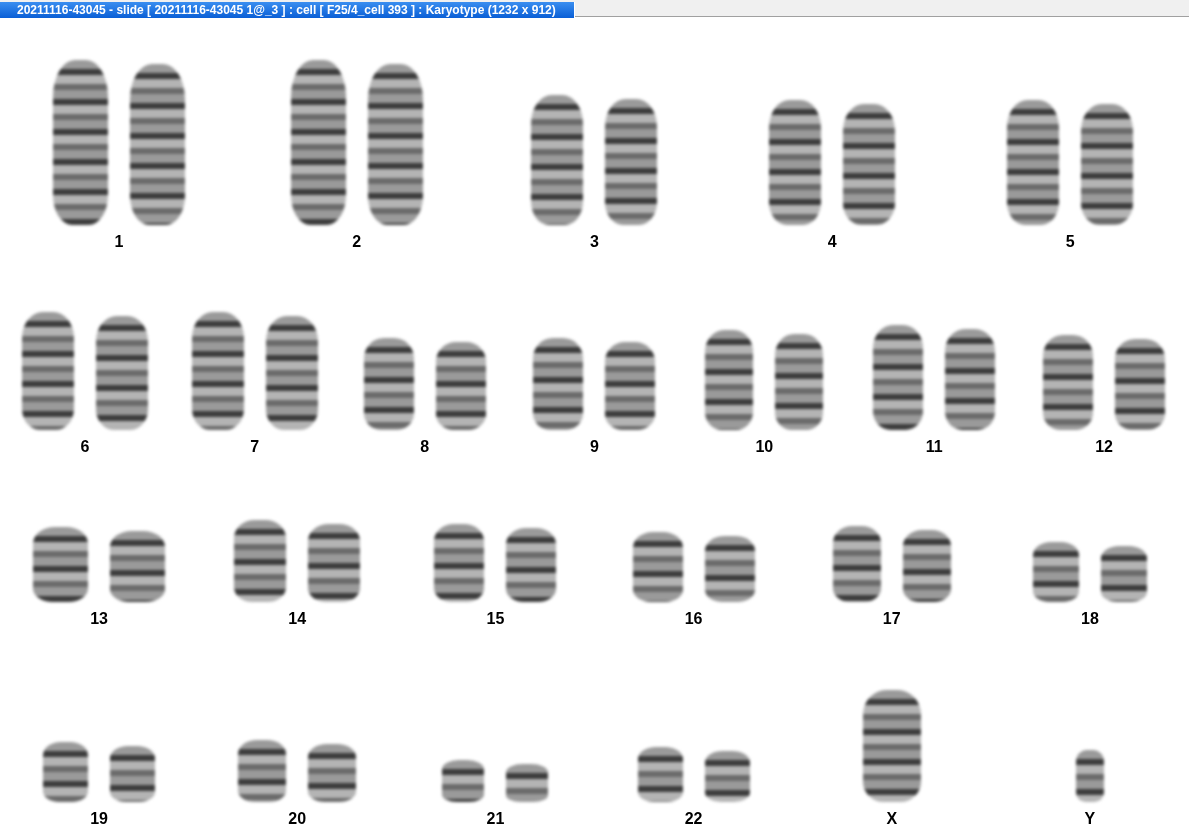  What do you see at coordinates (1090, 819) in the screenshot?
I see `chromosome-label: Y` at bounding box center [1090, 819].